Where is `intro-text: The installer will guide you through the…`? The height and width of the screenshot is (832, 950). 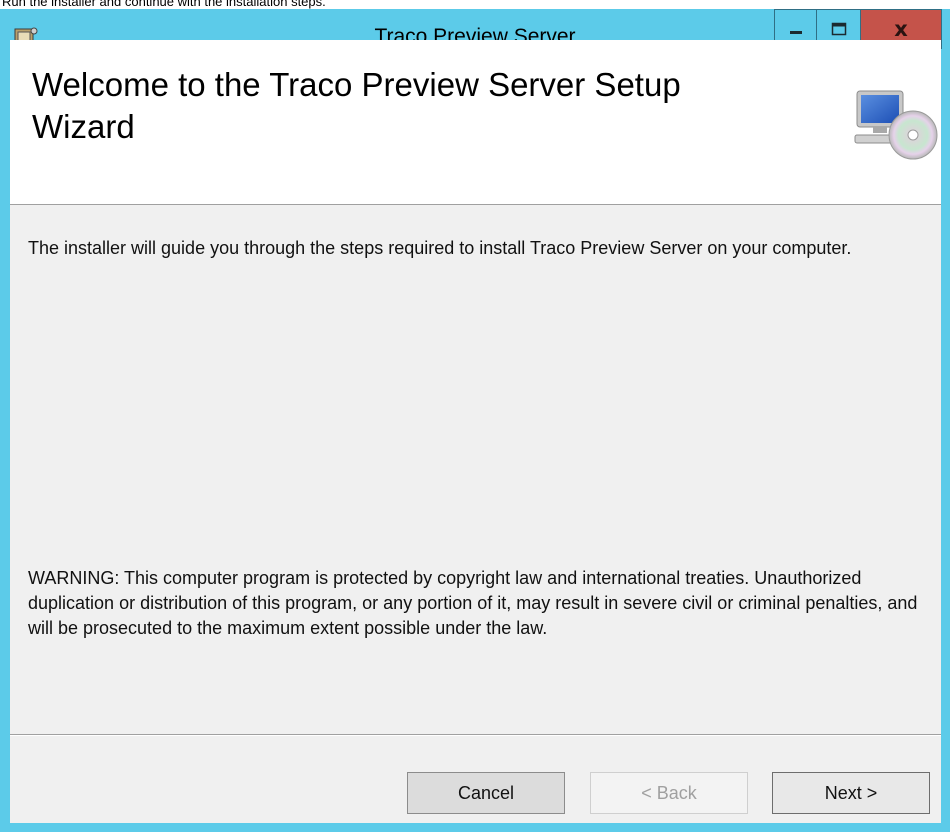 intro-text: The installer will guide you through the… is located at coordinates (440, 248).